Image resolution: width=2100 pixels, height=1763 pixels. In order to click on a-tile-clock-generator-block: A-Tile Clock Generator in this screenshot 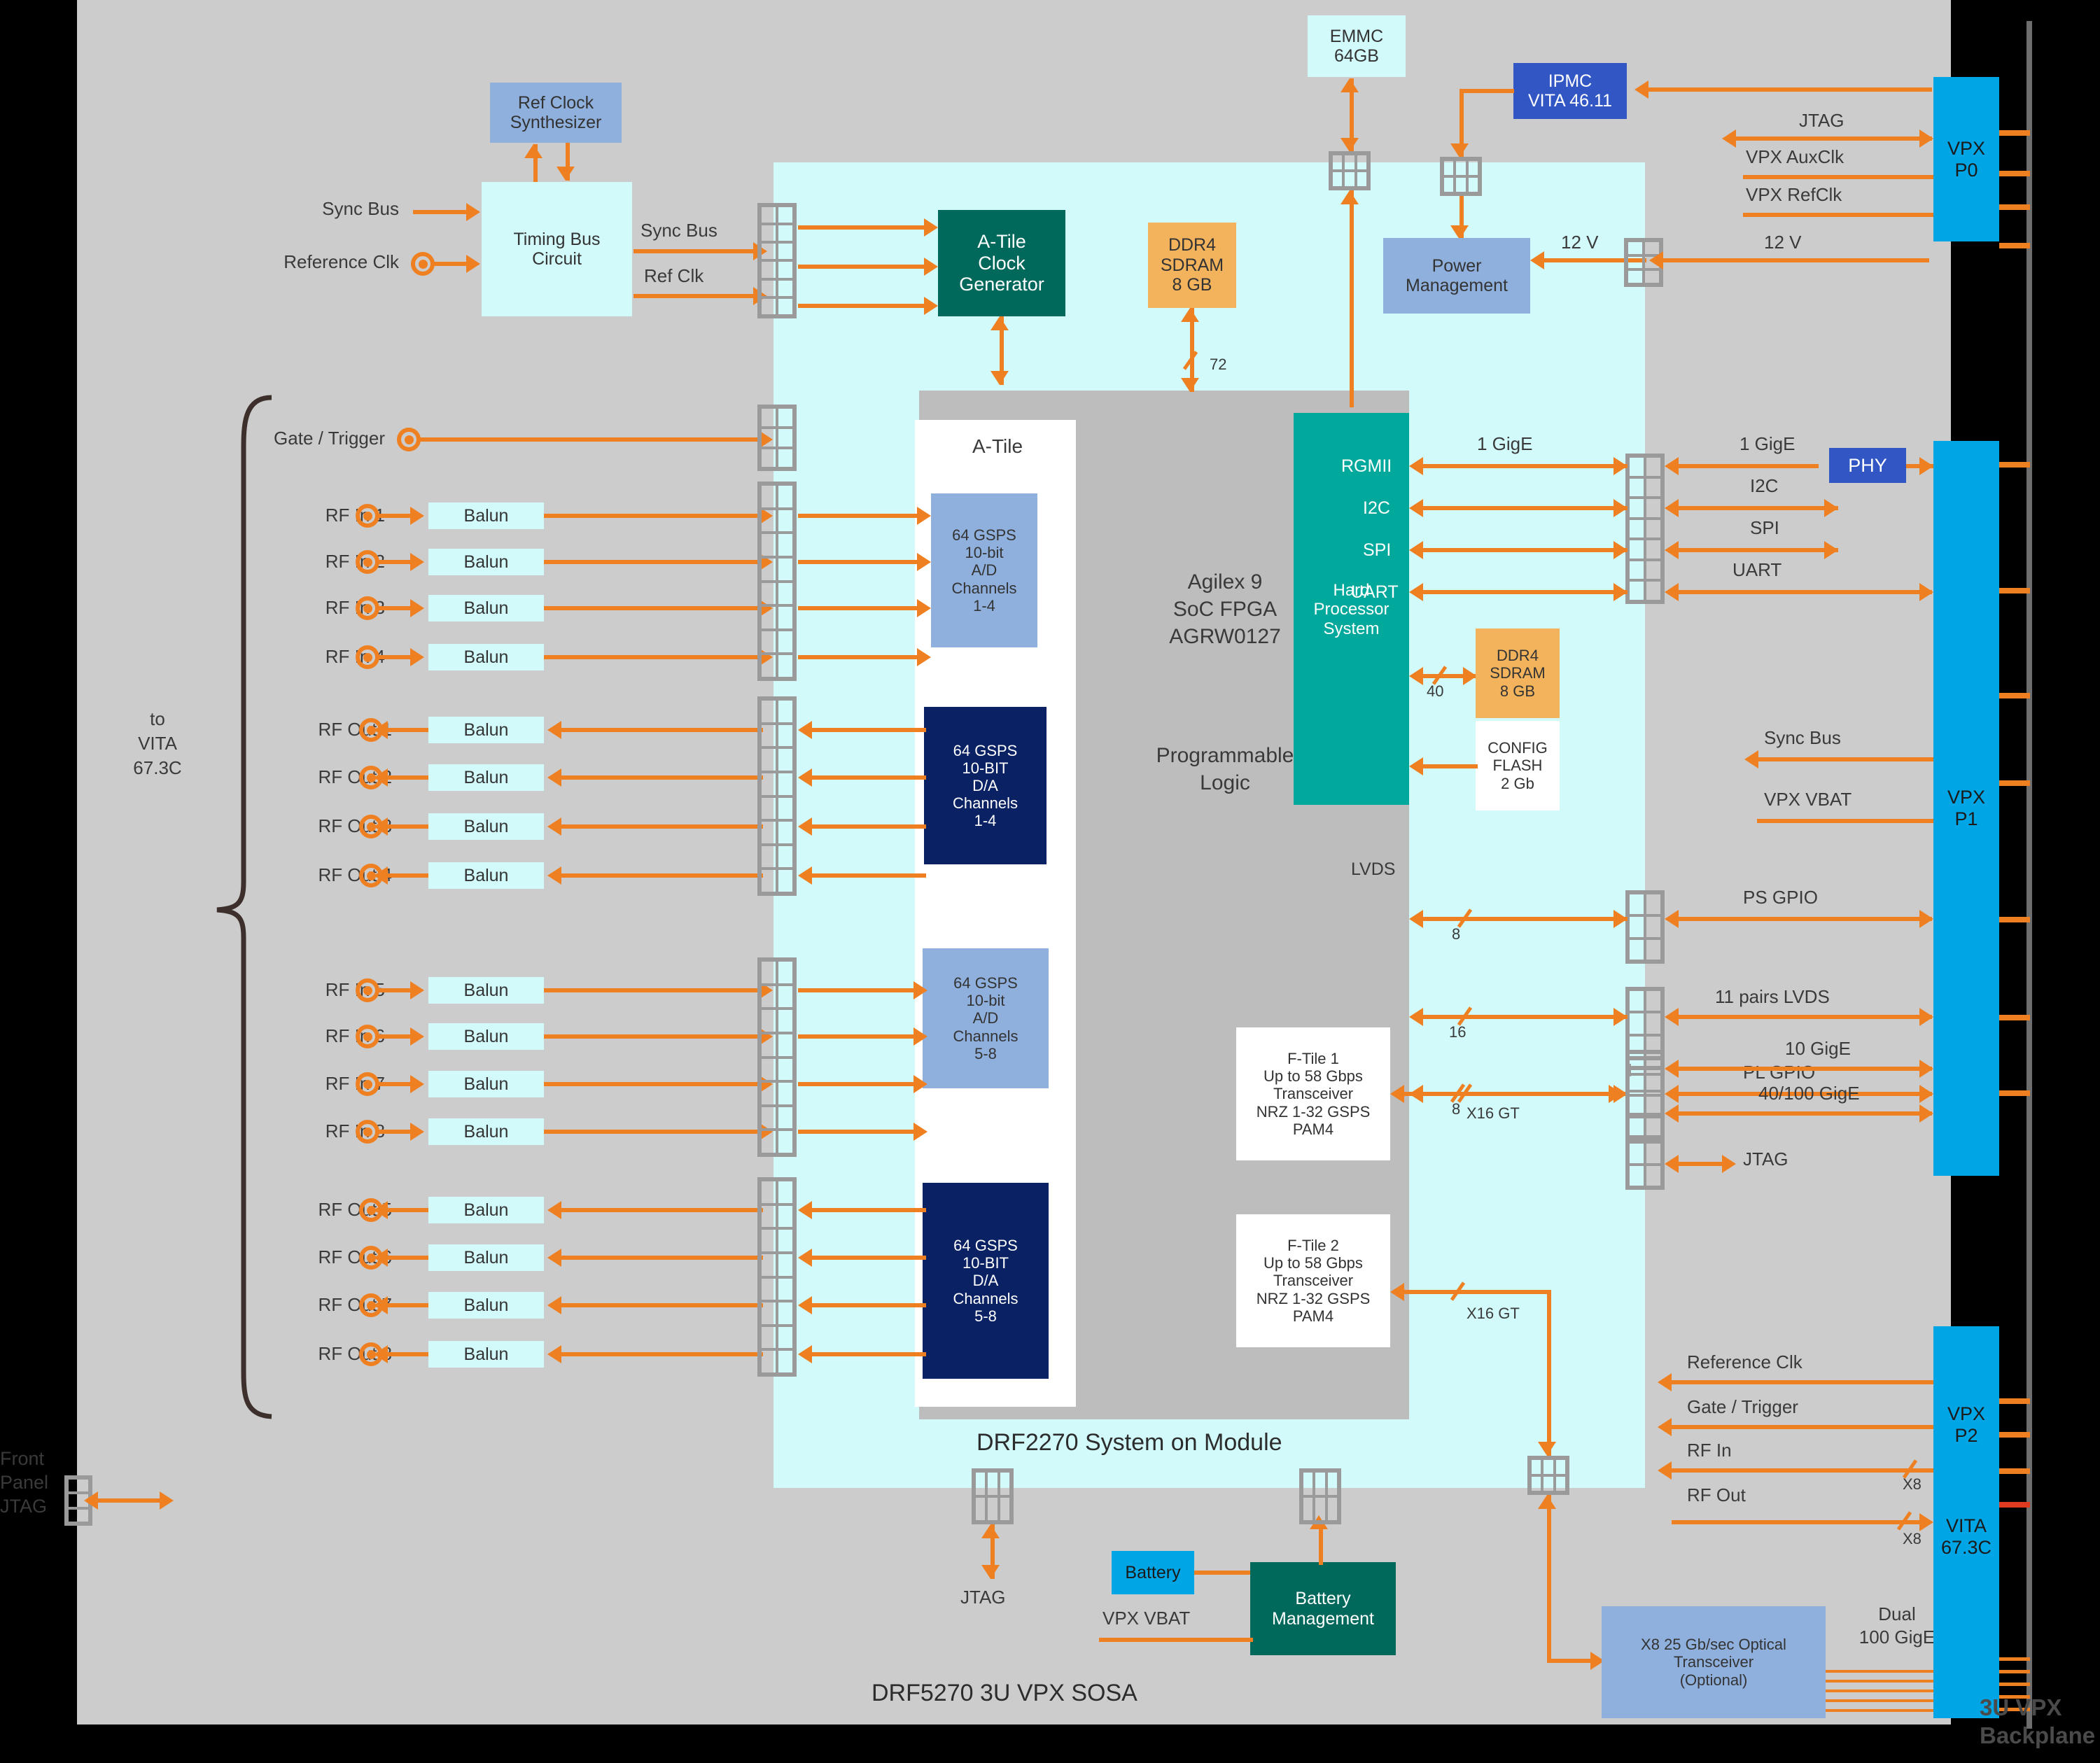, I will do `click(1001, 263)`.